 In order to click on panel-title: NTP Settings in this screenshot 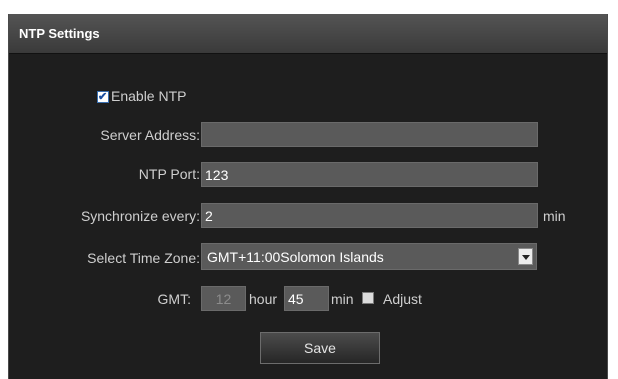, I will do `click(59, 33)`.